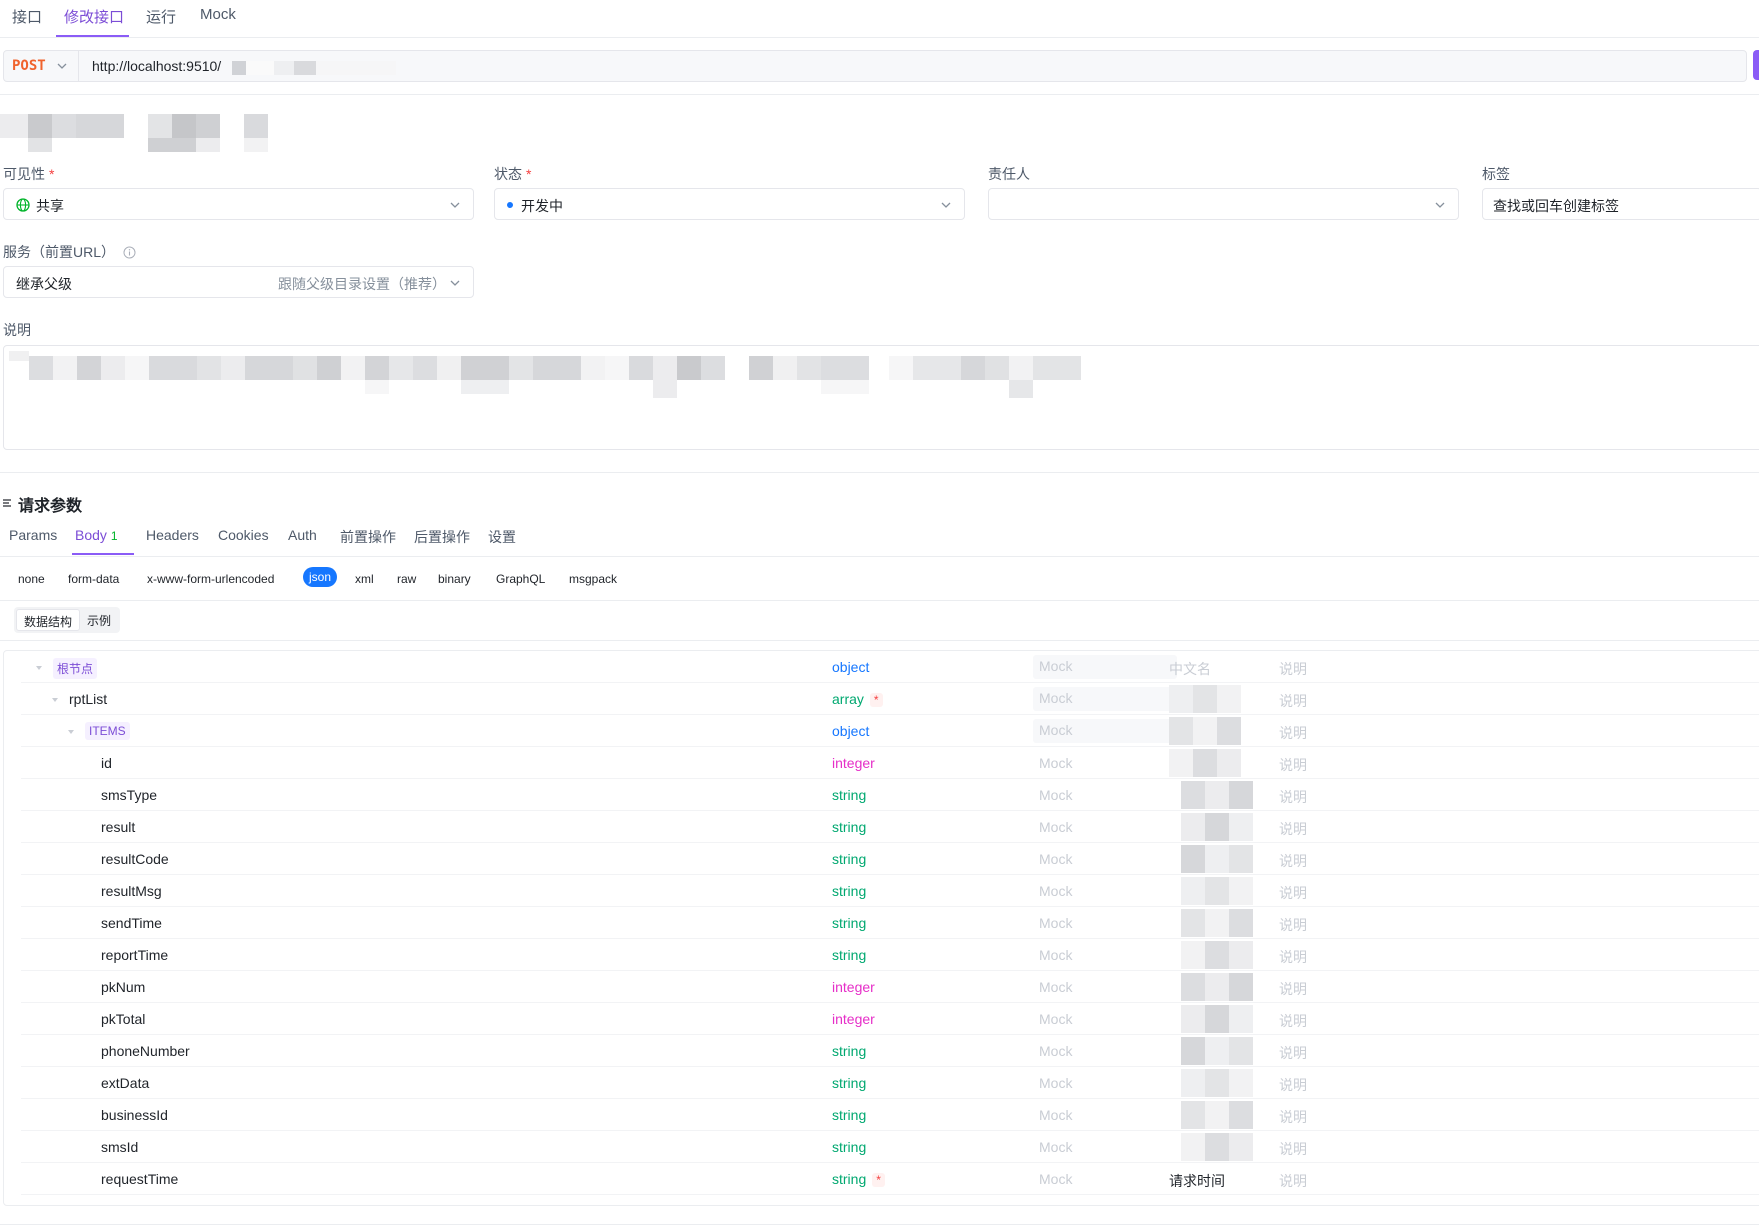  I want to click on schema-row: requestTime string * Mock 请求时间 说明, so click(890, 1179).